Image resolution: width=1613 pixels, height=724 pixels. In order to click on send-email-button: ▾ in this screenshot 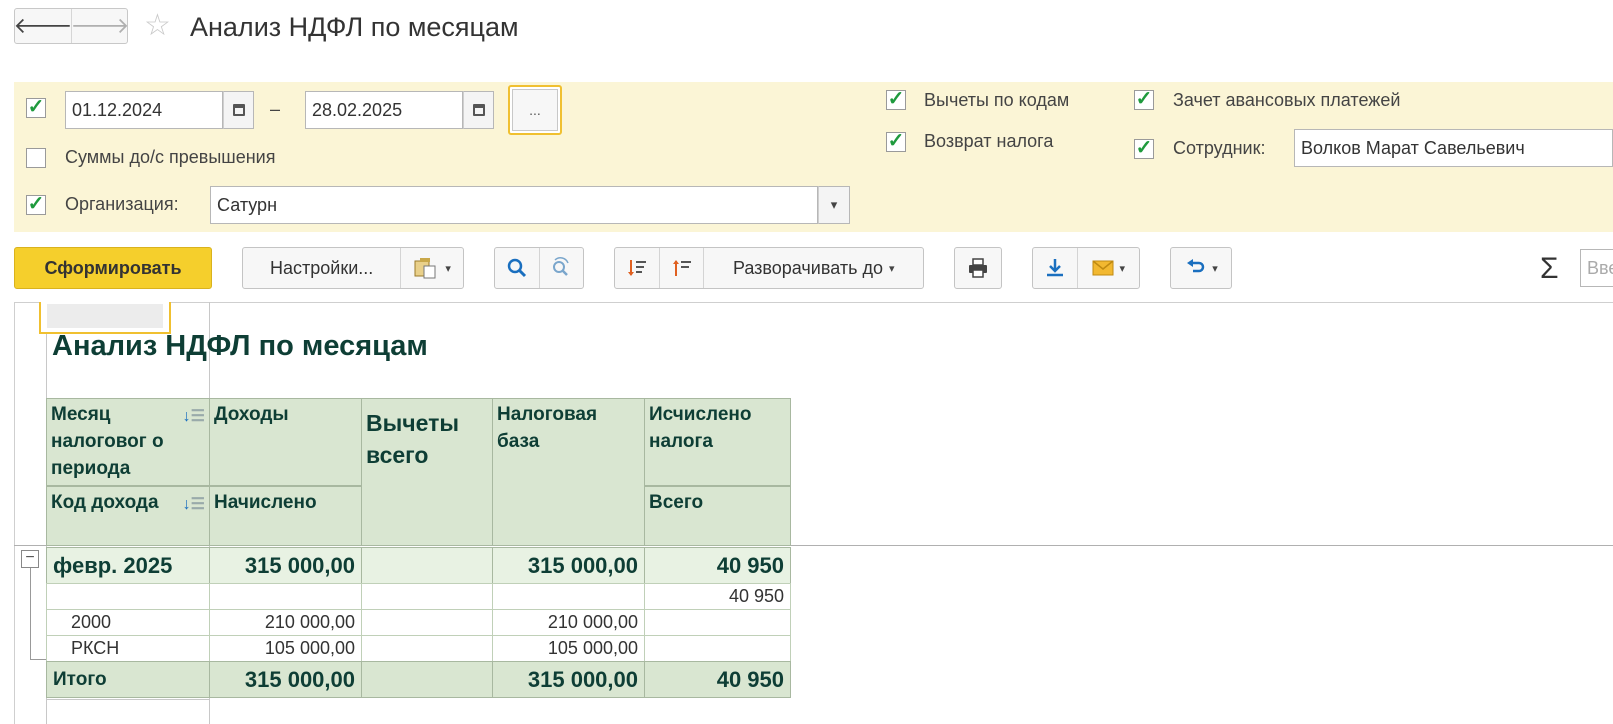, I will do `click(1107, 268)`.